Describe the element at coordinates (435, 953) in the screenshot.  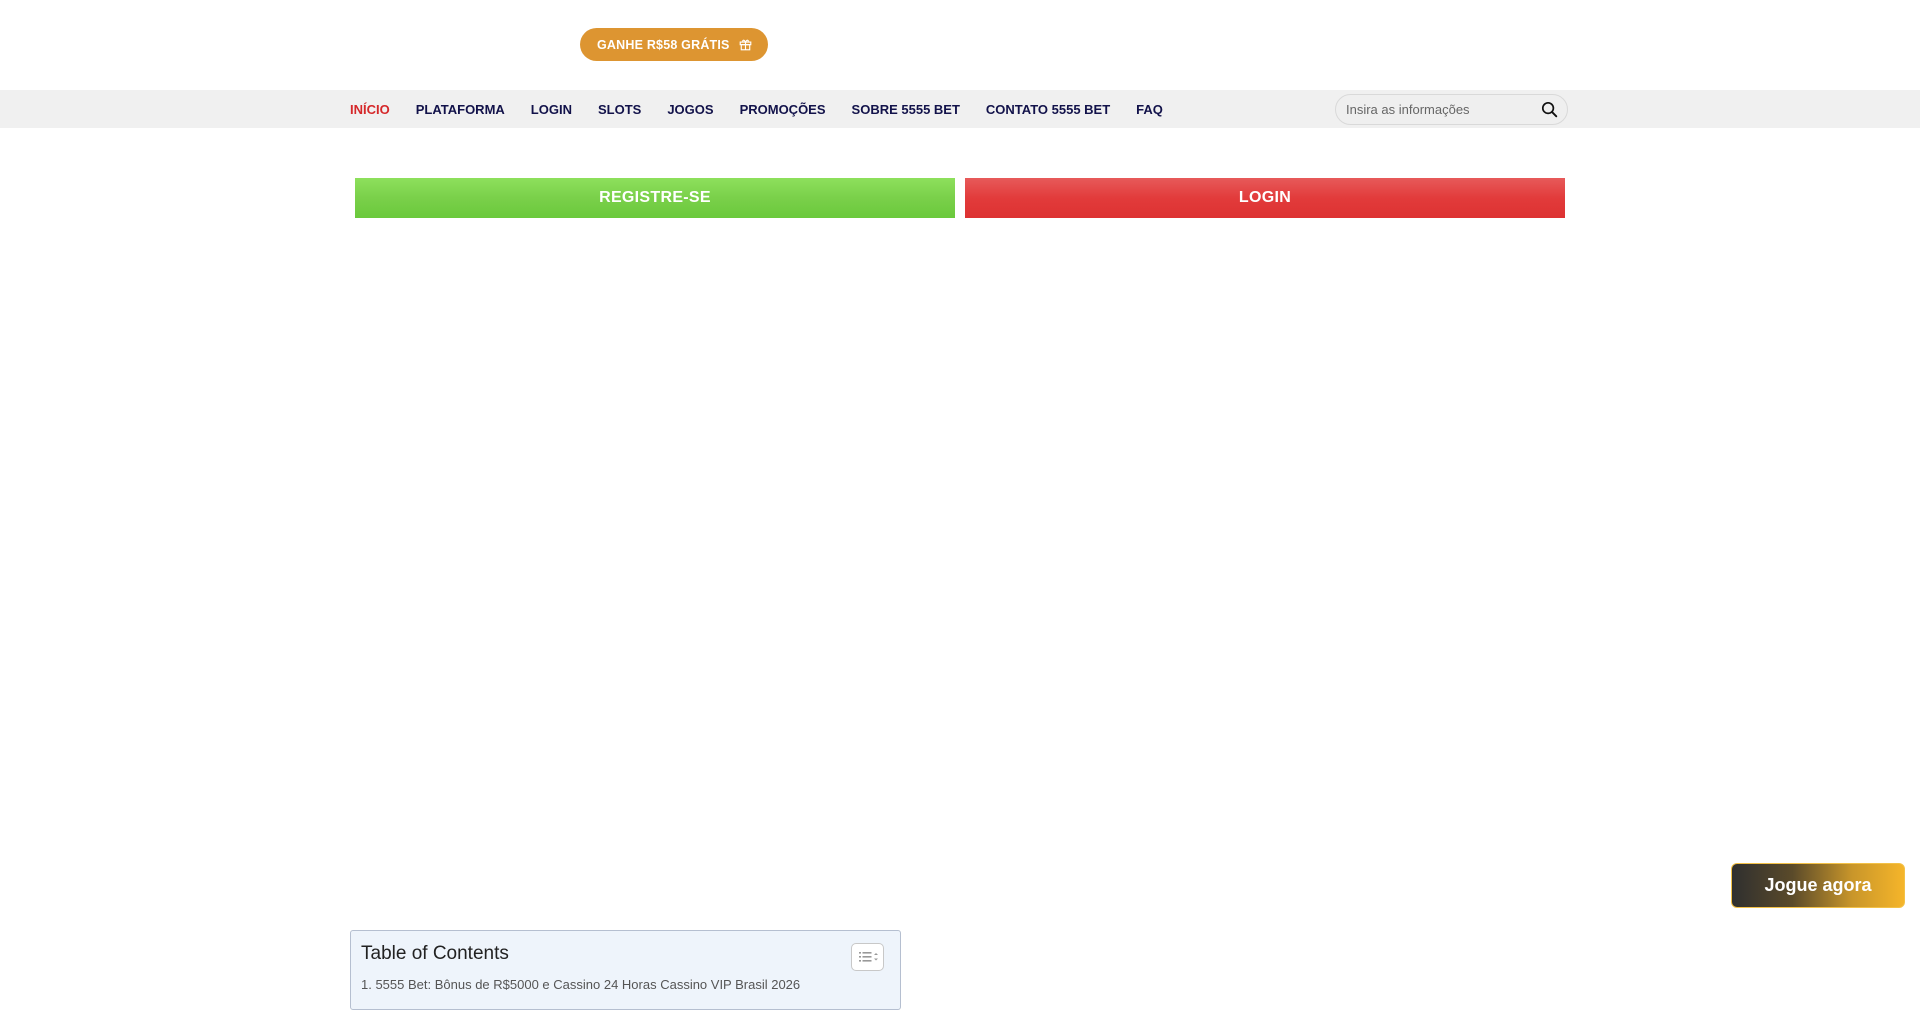
I see `toc-title: Table of Contents` at that location.